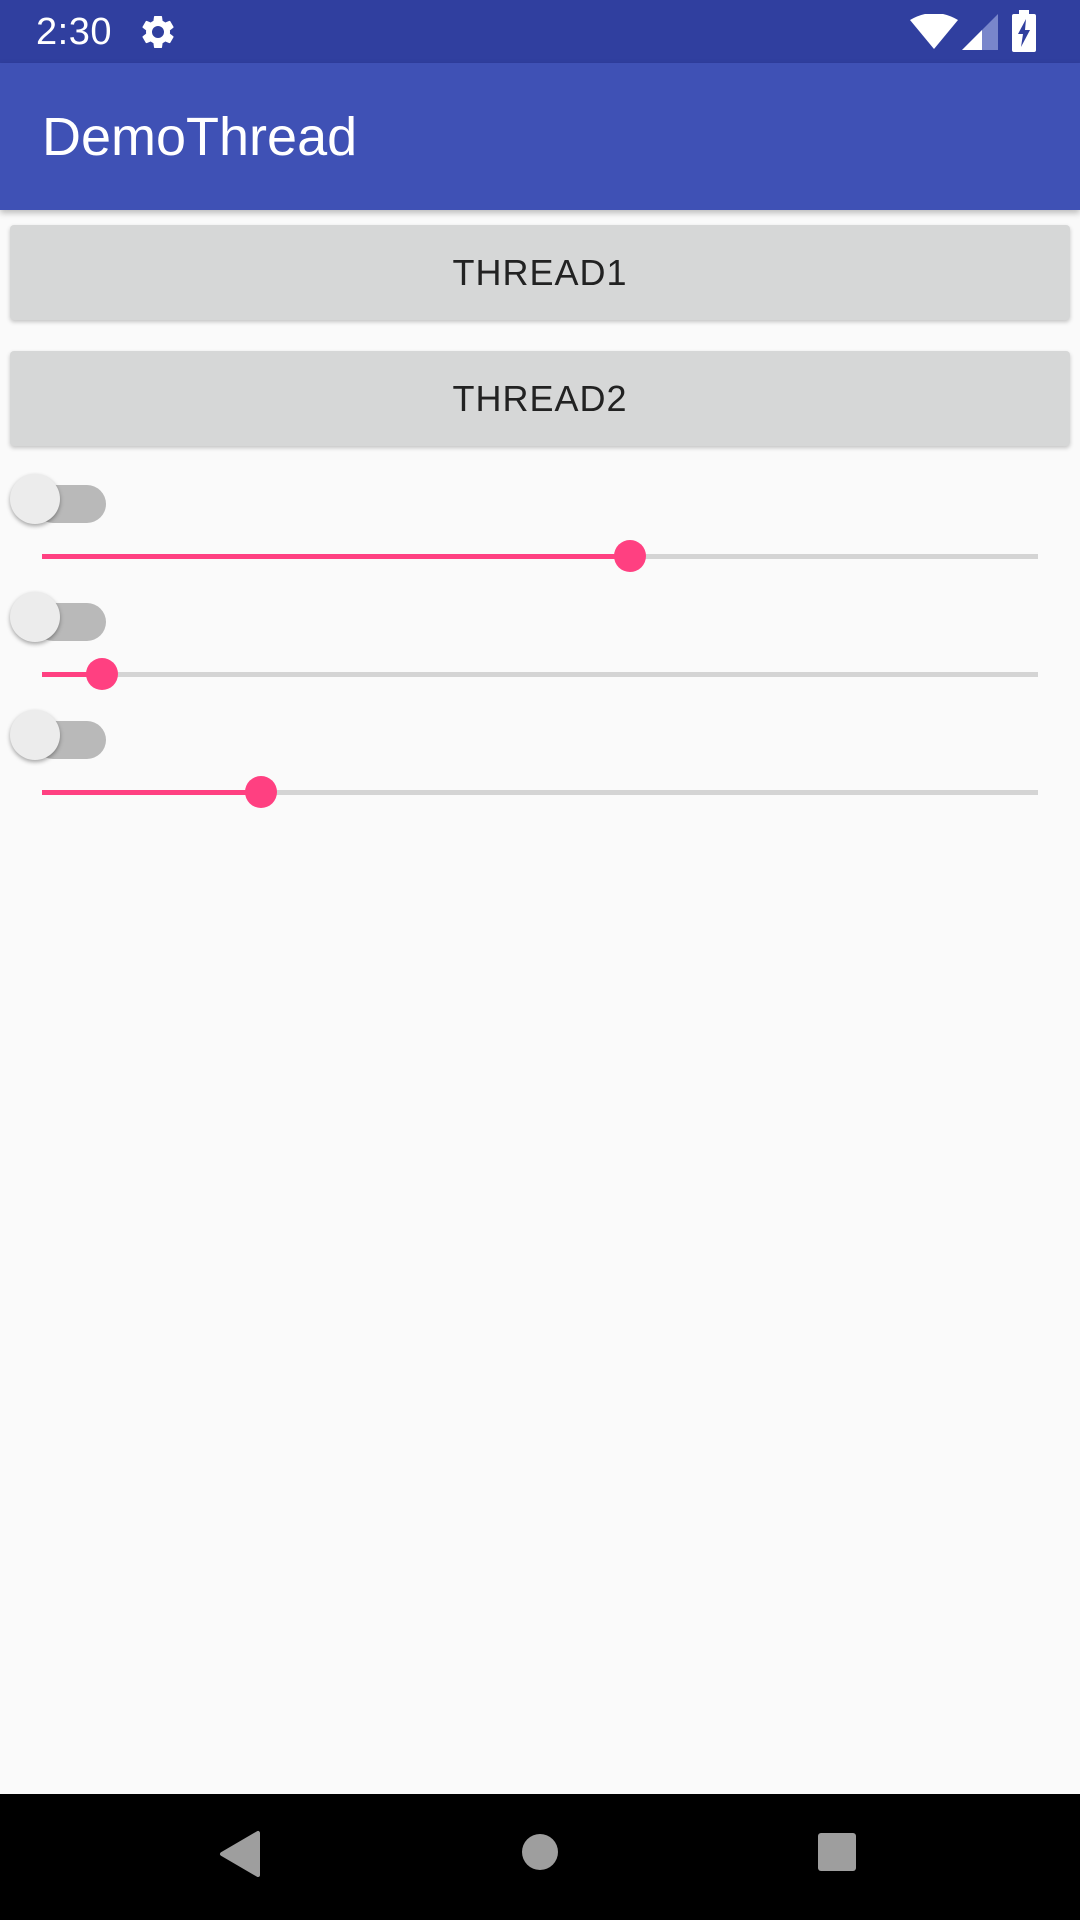 The image size is (1080, 1920). Describe the element at coordinates (540, 398) in the screenshot. I see `thread2-button: THREAD2` at that location.